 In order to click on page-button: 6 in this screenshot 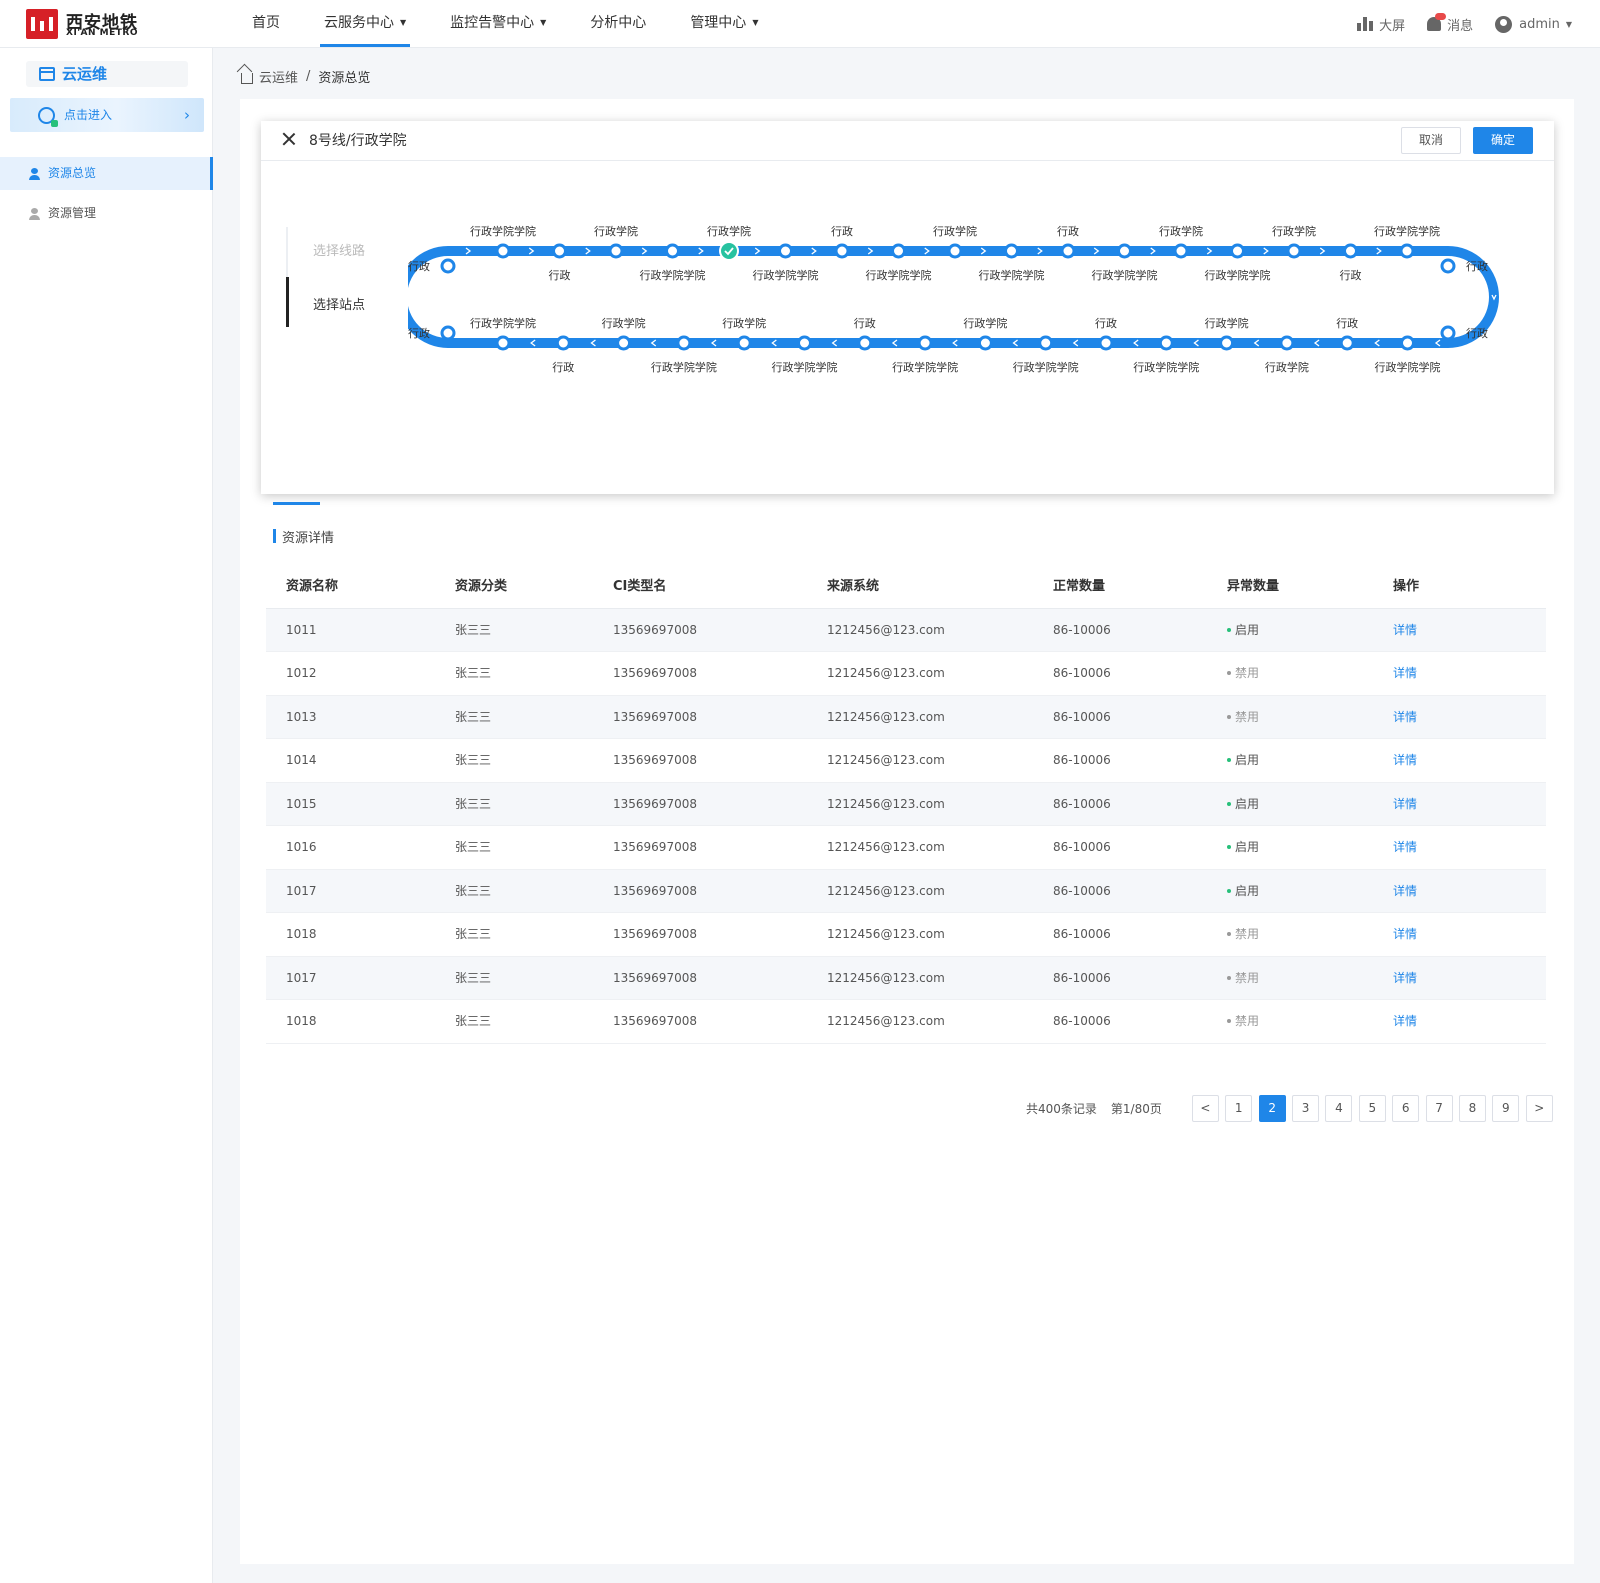, I will do `click(1406, 1108)`.